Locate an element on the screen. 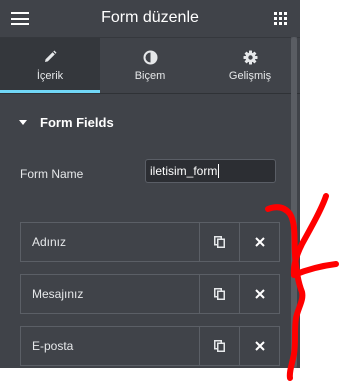 This screenshot has height=382, width=339. form-name-input: iletisim_form is located at coordinates (210, 171).